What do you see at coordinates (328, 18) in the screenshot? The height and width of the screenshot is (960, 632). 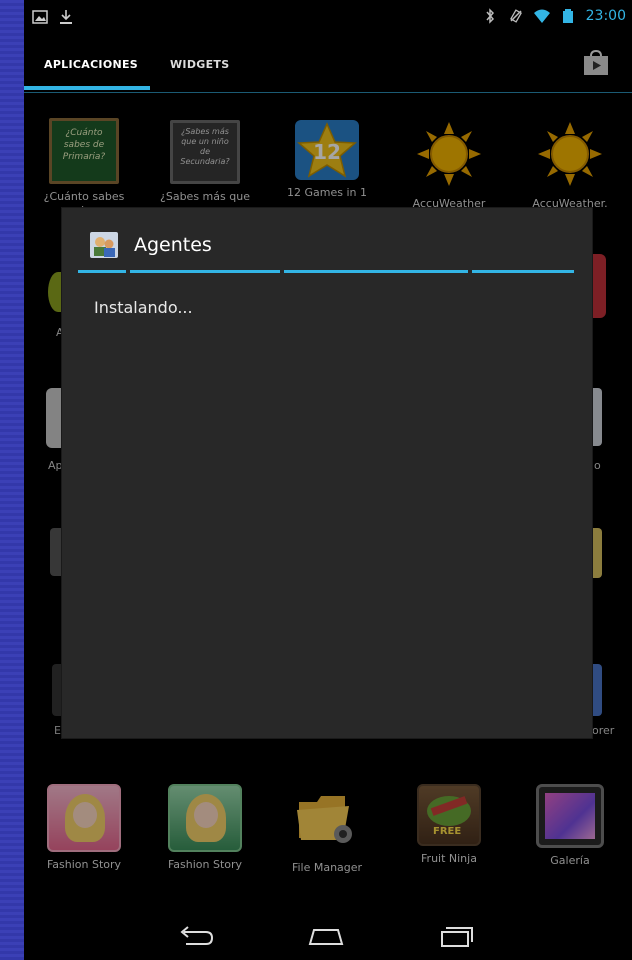 I see `status-bar: 23:00` at bounding box center [328, 18].